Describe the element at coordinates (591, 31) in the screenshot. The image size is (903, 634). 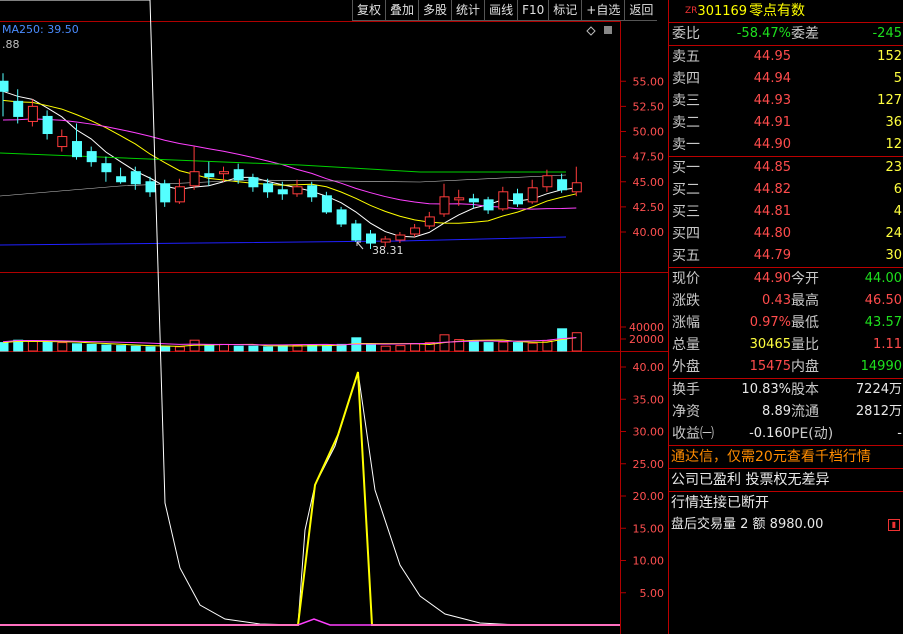
I see `diamond-icon` at that location.